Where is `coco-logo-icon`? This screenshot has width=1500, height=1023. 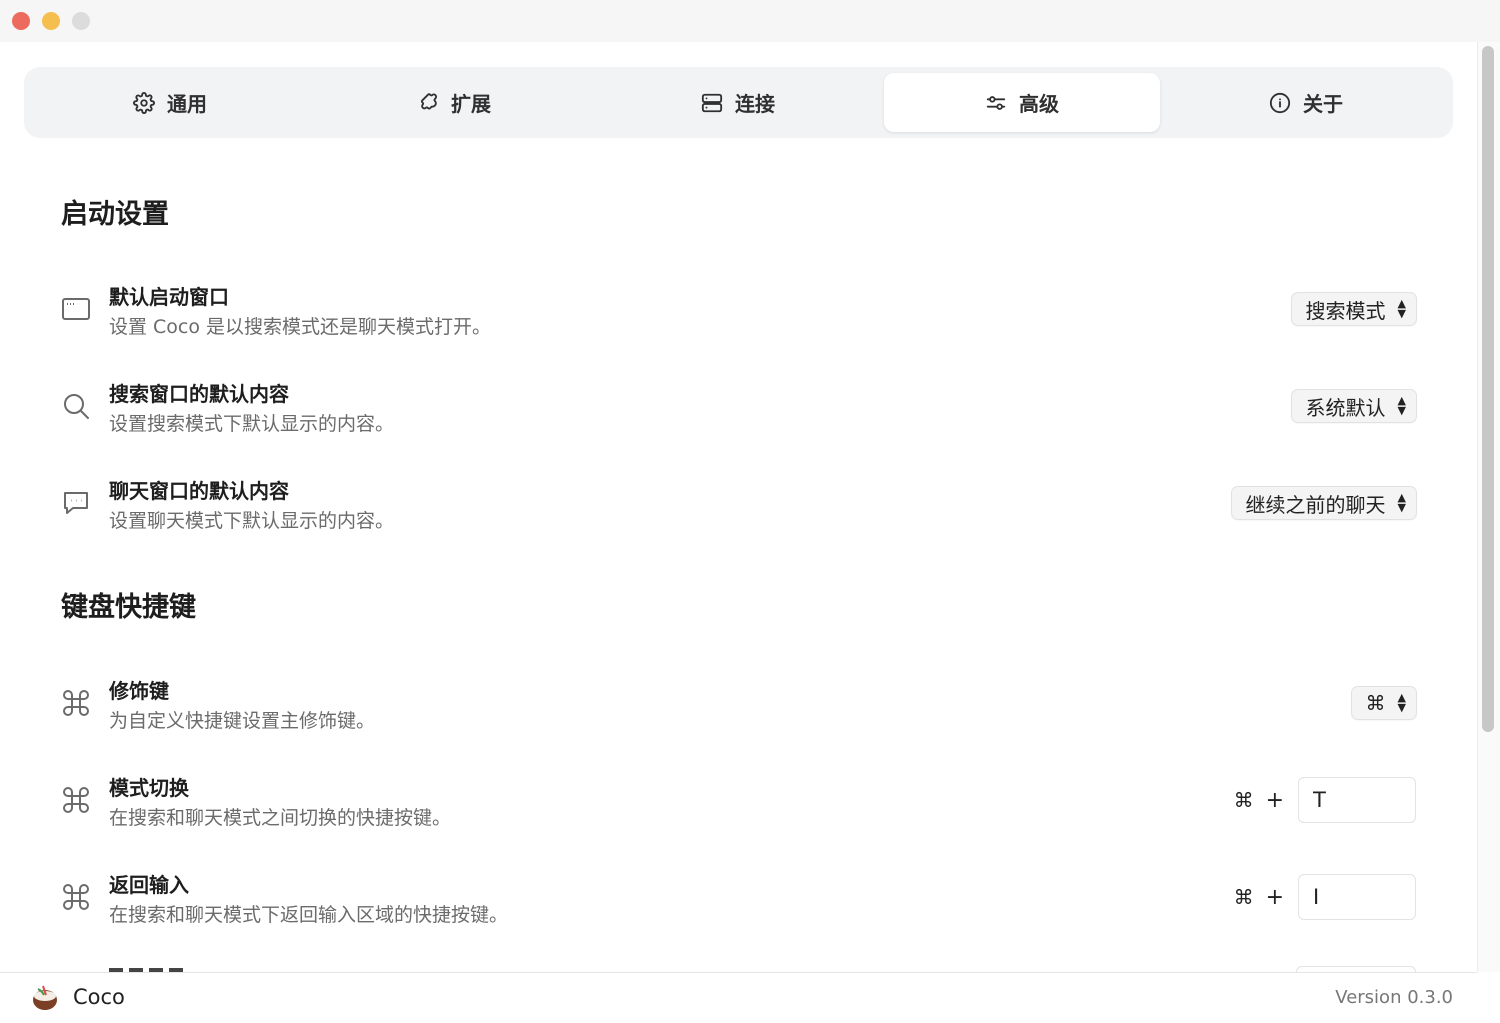 coco-logo-icon is located at coordinates (45, 998).